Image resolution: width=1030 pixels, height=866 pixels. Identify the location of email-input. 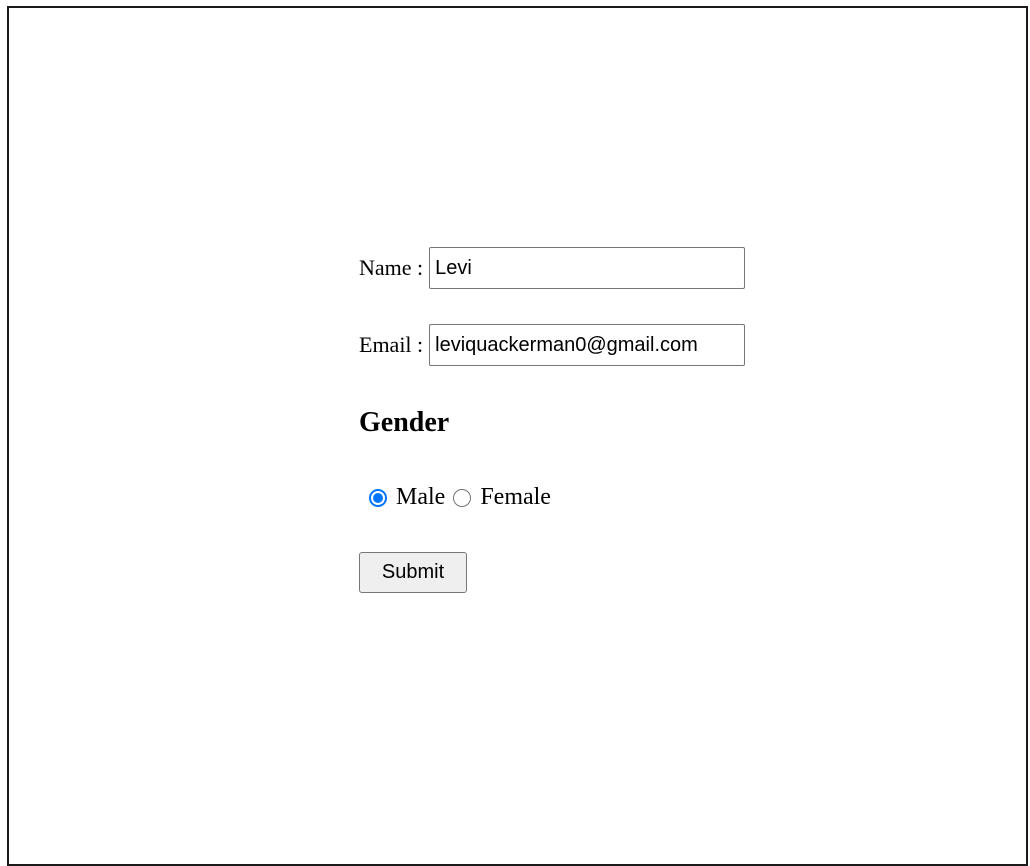
(587, 345).